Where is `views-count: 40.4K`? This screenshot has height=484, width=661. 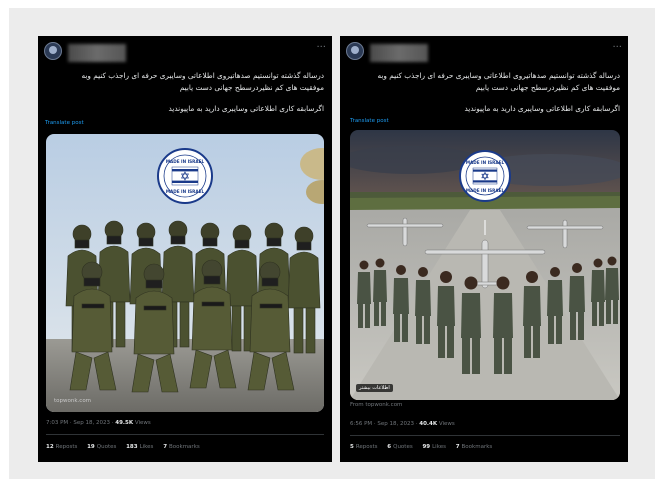
views-count: 40.4K is located at coordinates (428, 424).